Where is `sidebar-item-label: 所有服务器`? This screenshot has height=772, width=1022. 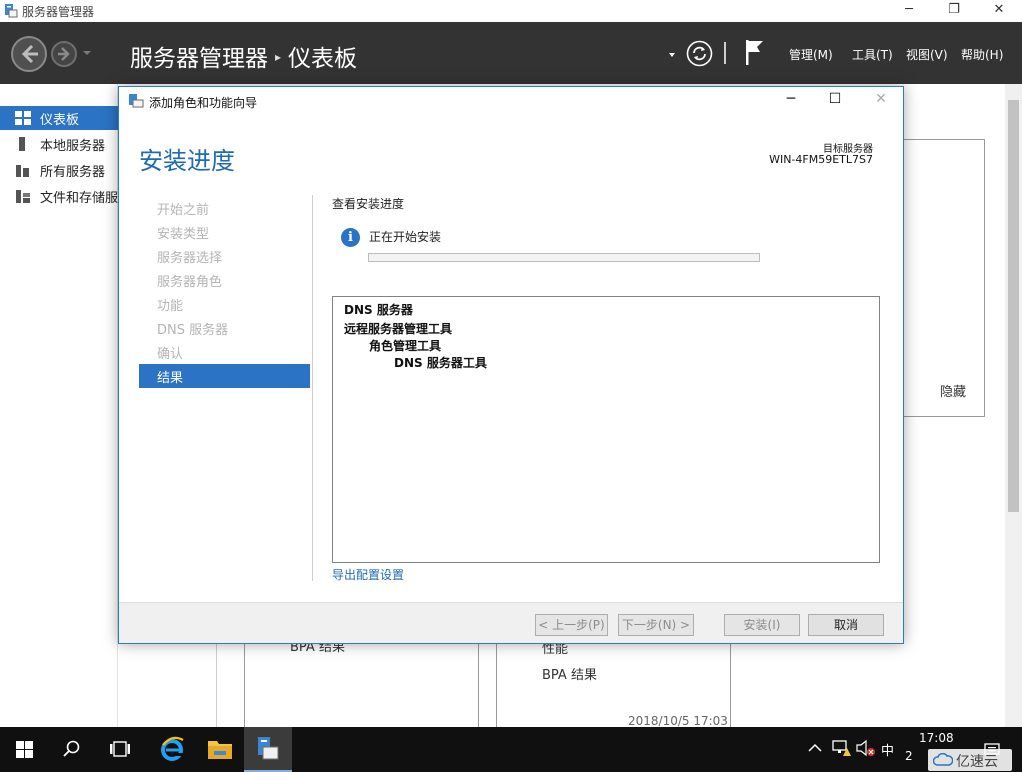
sidebar-item-label: 所有服务器 is located at coordinates (73, 172).